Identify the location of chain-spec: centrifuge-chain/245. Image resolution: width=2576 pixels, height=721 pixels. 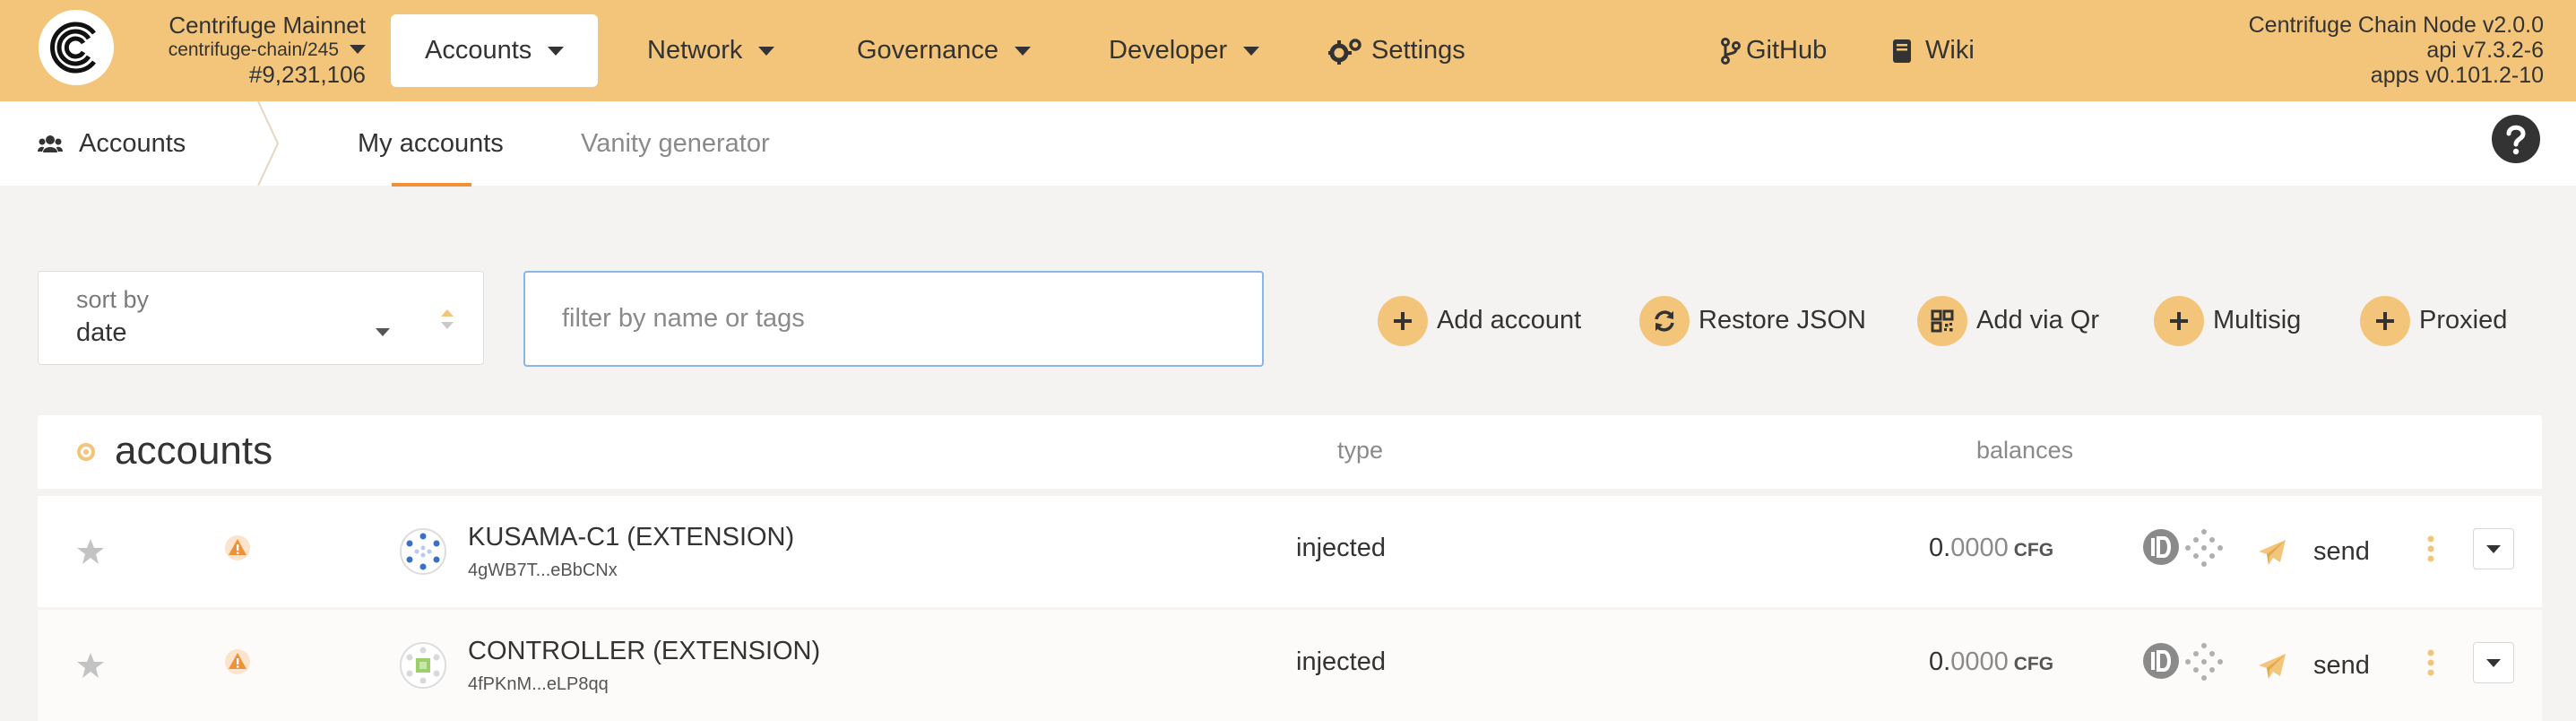
(253, 49).